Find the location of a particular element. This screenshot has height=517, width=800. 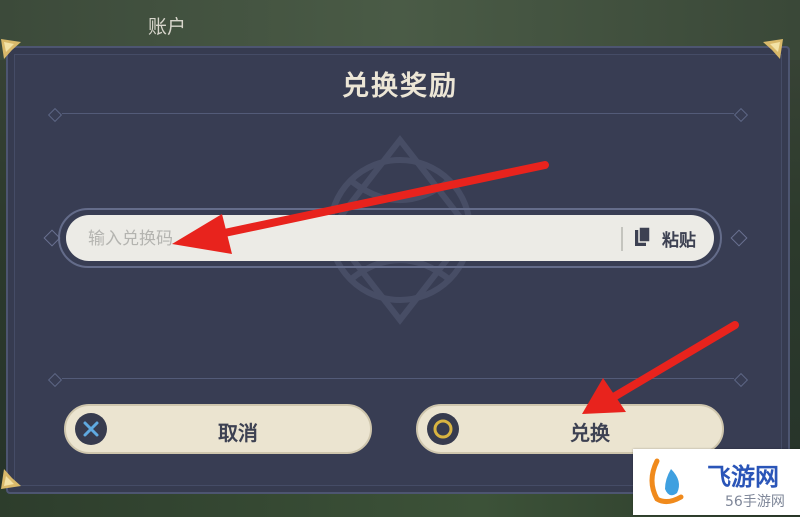

cancel-button: 取消 is located at coordinates (218, 429).